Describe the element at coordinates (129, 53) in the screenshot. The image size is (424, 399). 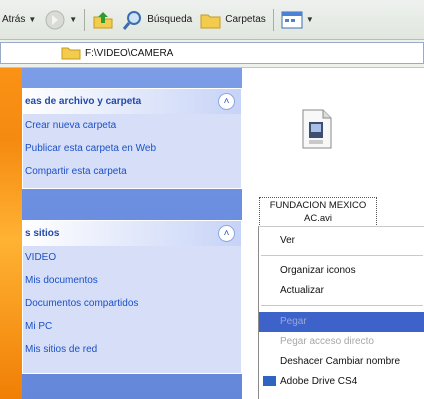
I see `address-path: F:\VIDEO\CAMERA` at that location.